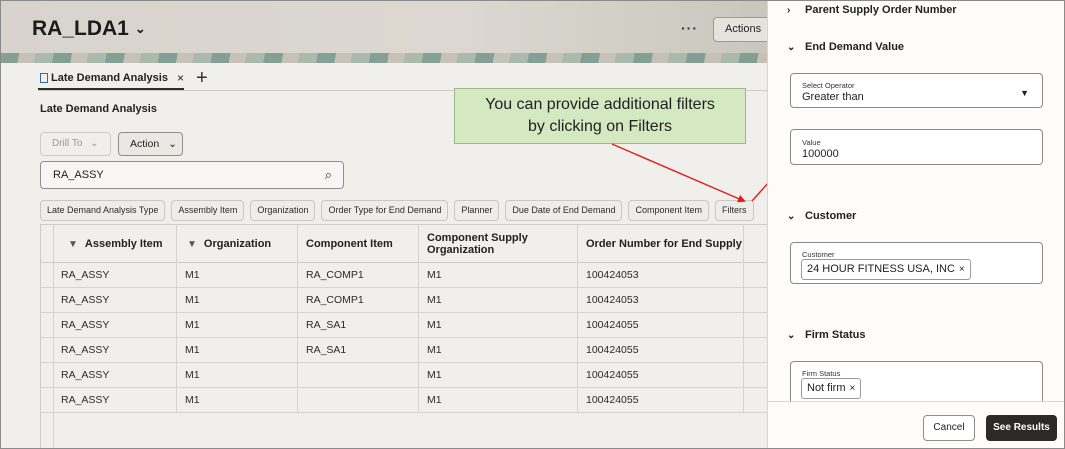  I want to click on section-label: Parent Supply Order Number, so click(881, 10).